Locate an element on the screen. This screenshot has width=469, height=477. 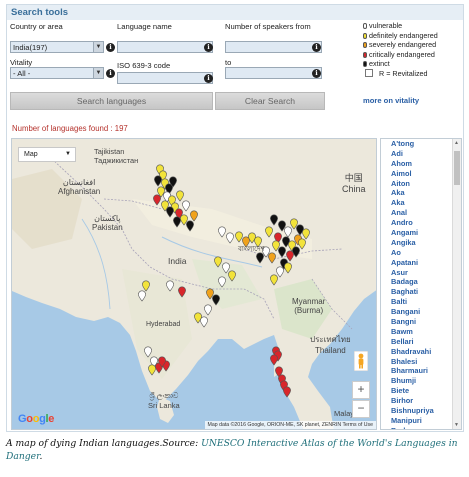
zoom-in-button: + is located at coordinates (361, 390).